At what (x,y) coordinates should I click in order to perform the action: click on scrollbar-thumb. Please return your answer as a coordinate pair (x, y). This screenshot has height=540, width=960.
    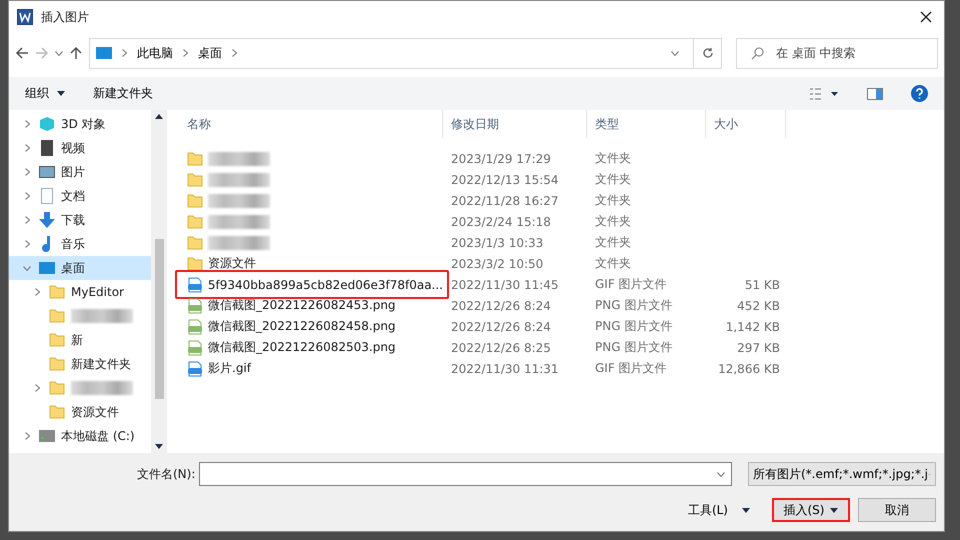
    Looking at the image, I should click on (159, 319).